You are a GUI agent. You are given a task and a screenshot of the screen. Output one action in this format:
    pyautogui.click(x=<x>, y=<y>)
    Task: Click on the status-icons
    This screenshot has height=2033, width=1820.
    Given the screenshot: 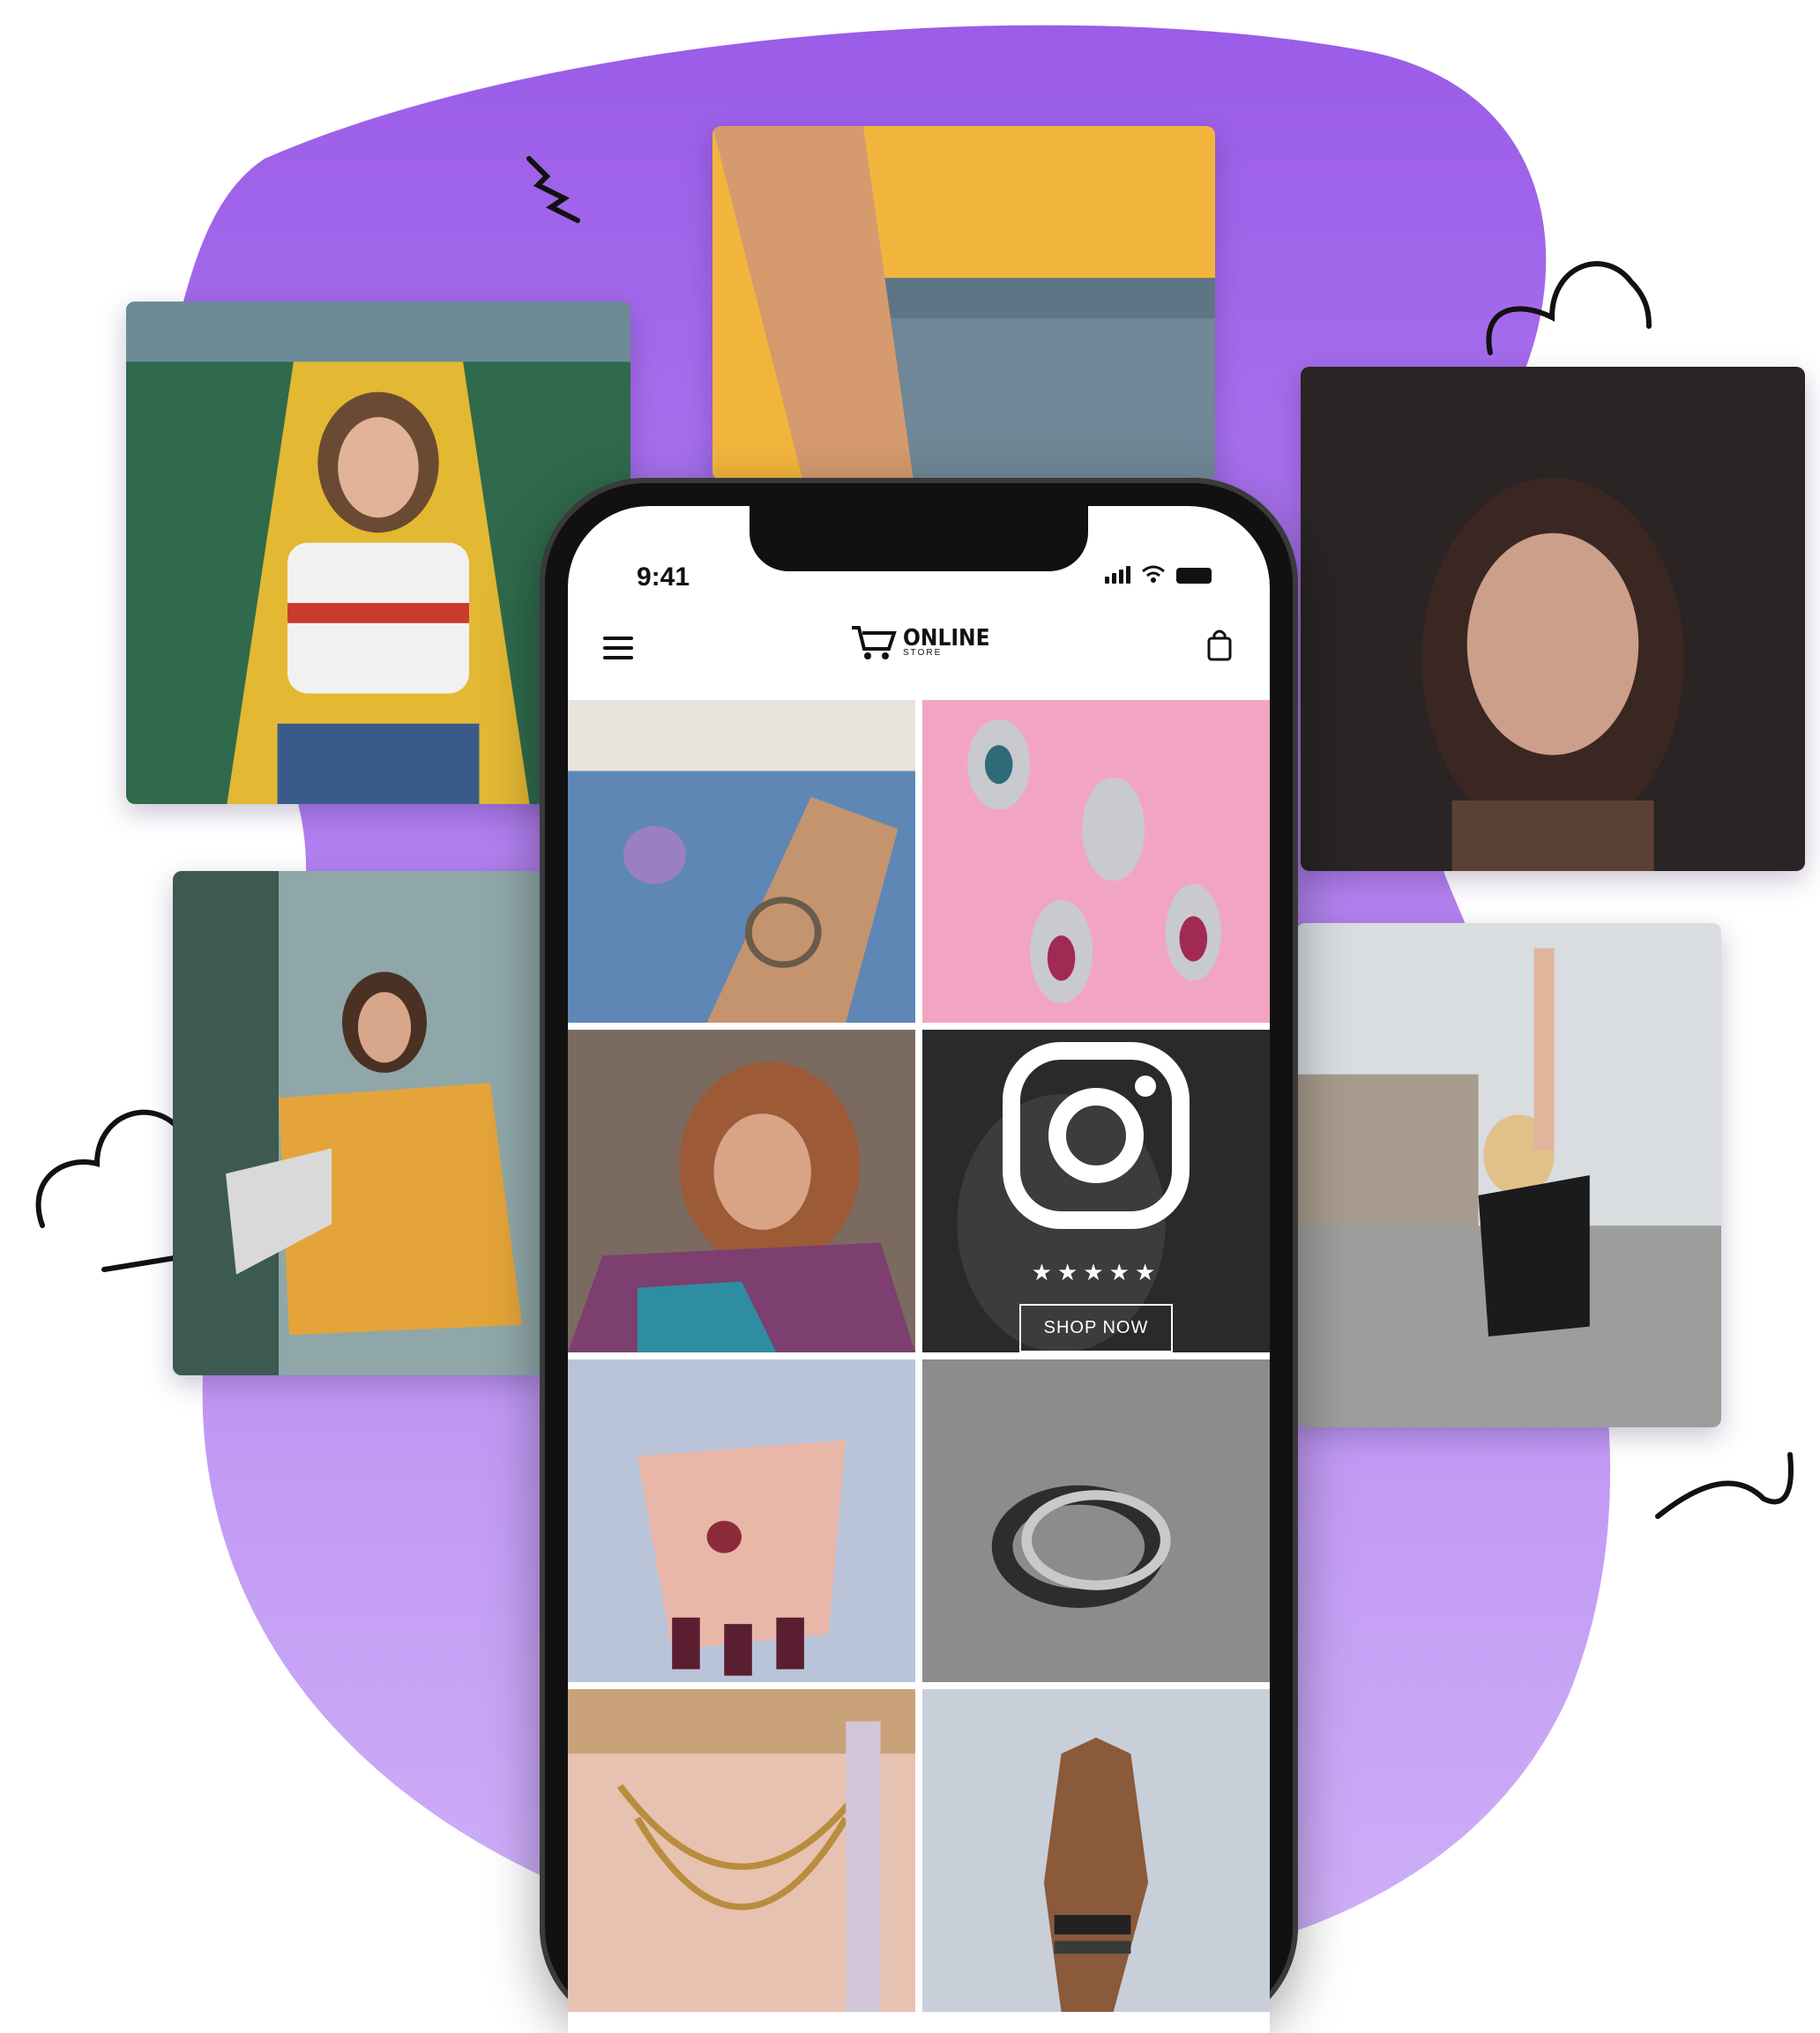 What is the action you would take?
    pyautogui.click(x=1158, y=574)
    